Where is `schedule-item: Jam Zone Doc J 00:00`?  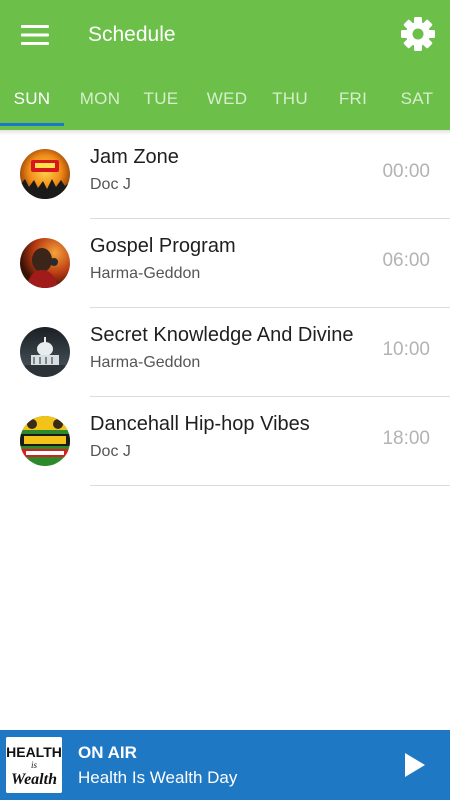
schedule-item: Jam Zone Doc J 00:00 is located at coordinates (225, 174).